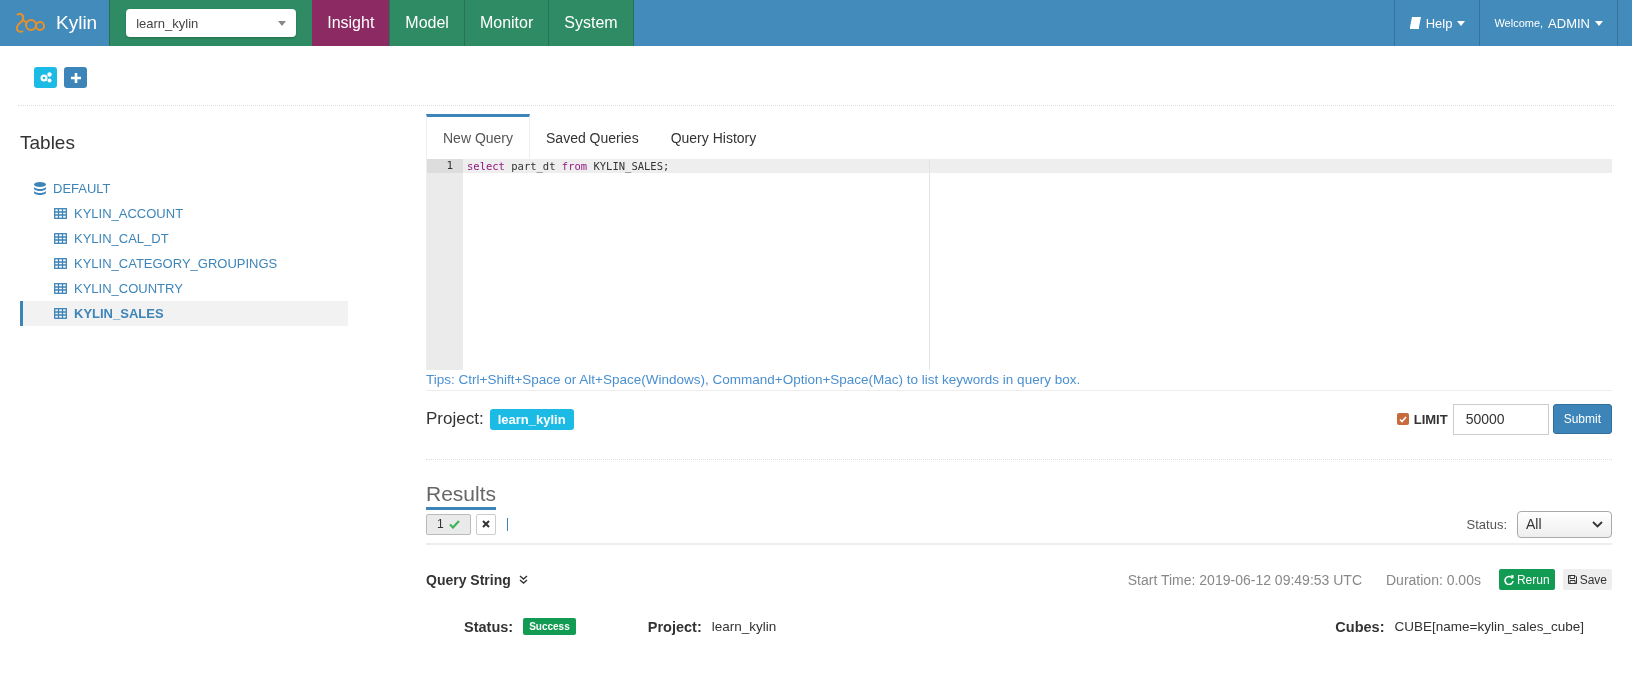  I want to click on save-button: Save, so click(1587, 579).